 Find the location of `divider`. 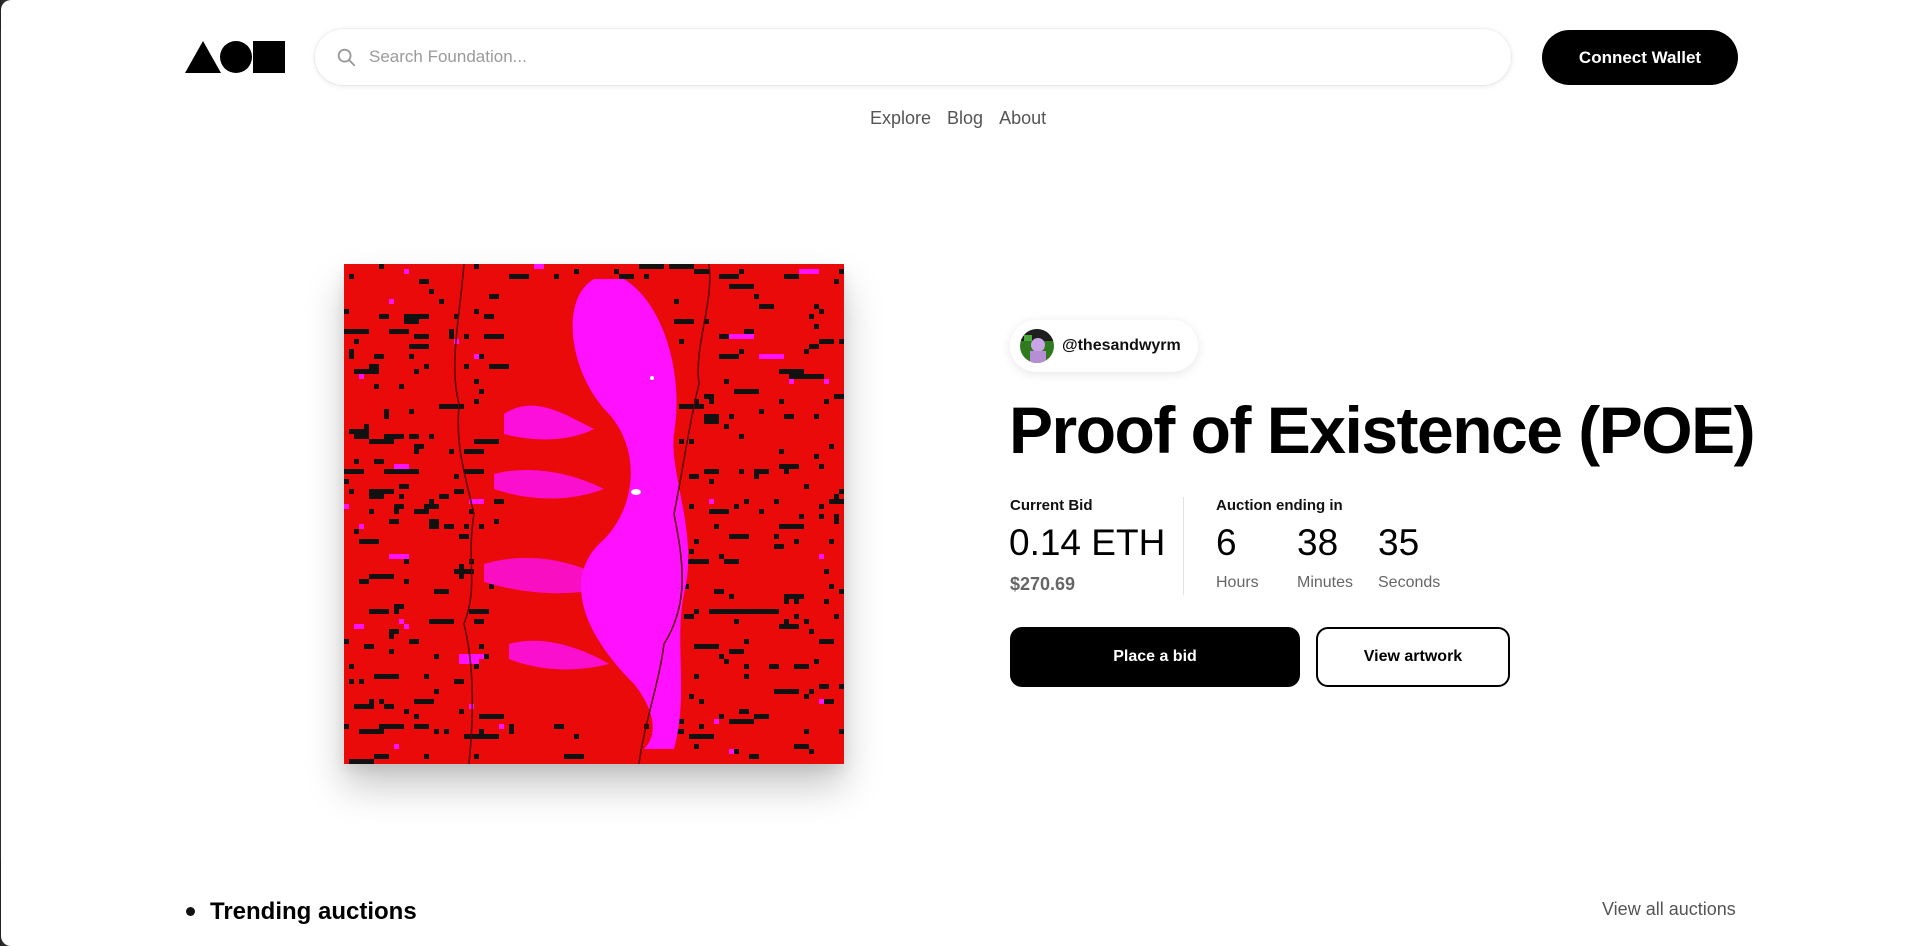

divider is located at coordinates (1183, 546).